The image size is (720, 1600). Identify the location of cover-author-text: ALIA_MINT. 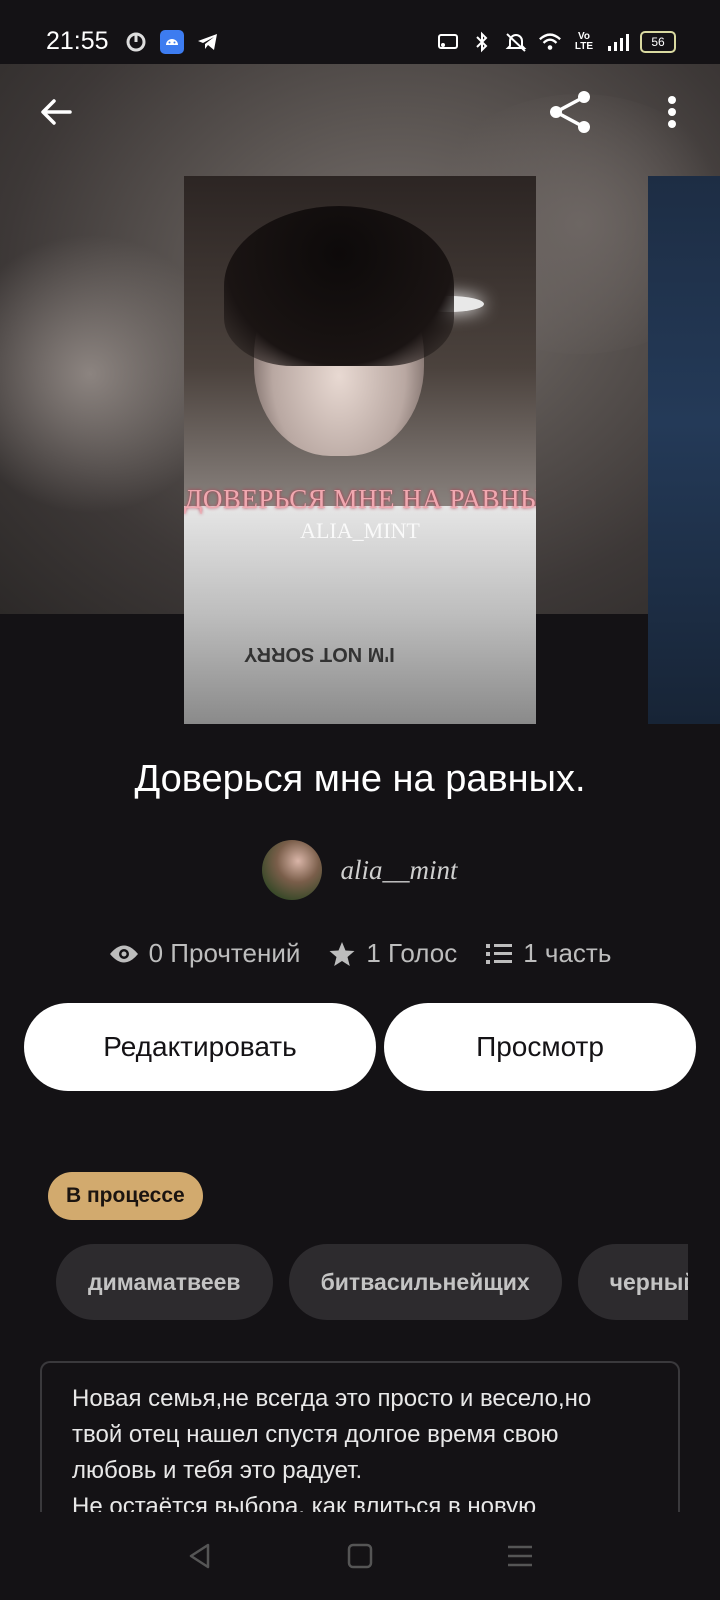
(360, 530).